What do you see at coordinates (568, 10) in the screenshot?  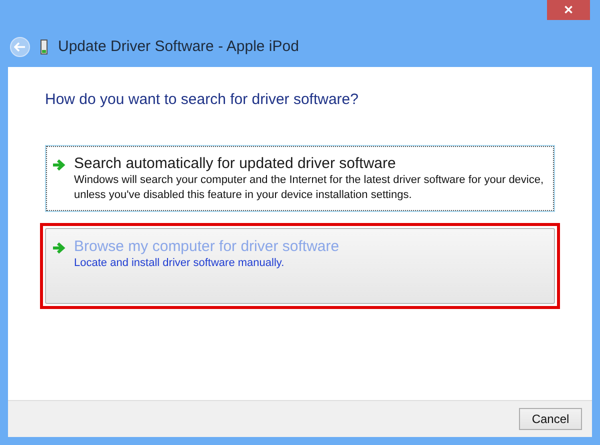 I see `close-button: ✕` at bounding box center [568, 10].